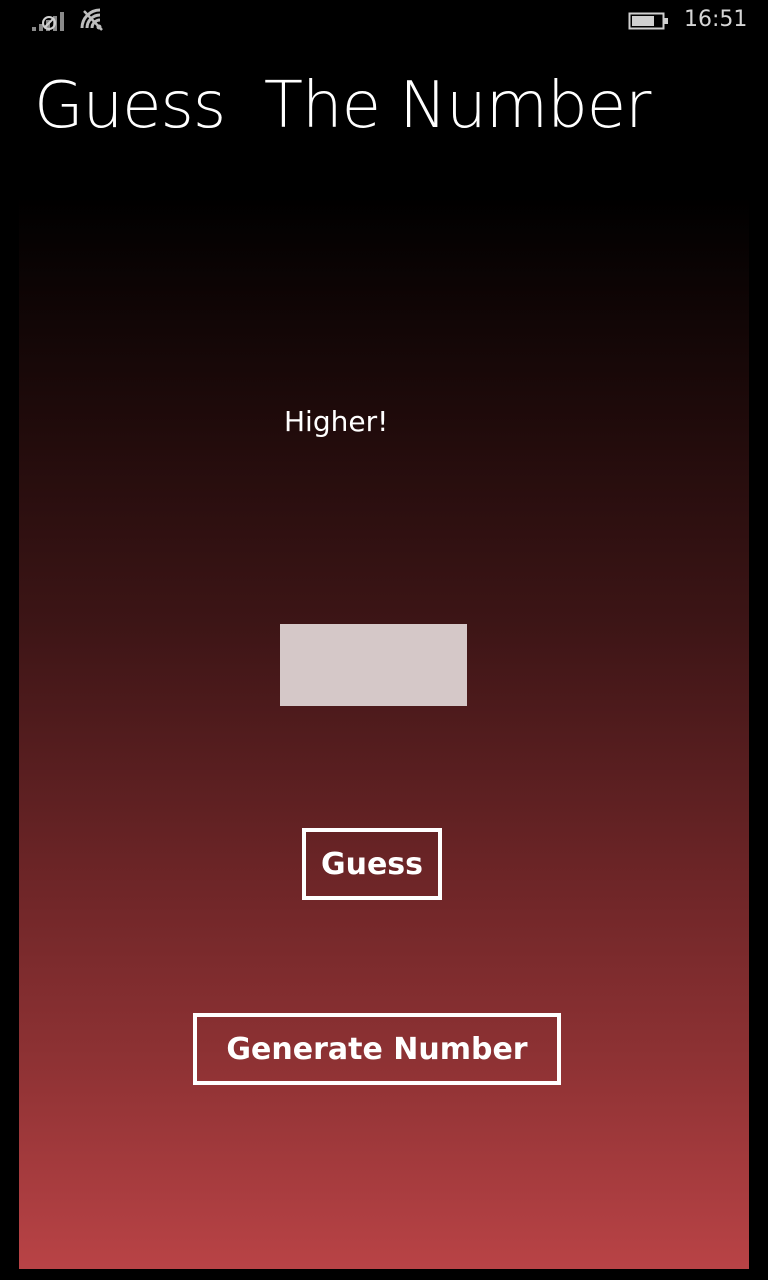 Image resolution: width=768 pixels, height=1280 pixels. What do you see at coordinates (649, 21) in the screenshot?
I see `battery-icon` at bounding box center [649, 21].